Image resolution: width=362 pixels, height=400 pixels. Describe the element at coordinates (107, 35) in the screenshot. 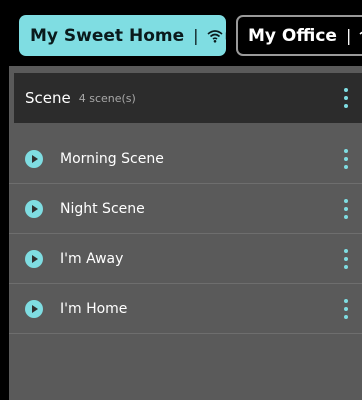

I see `home-tab-label: My Sweet Home` at that location.